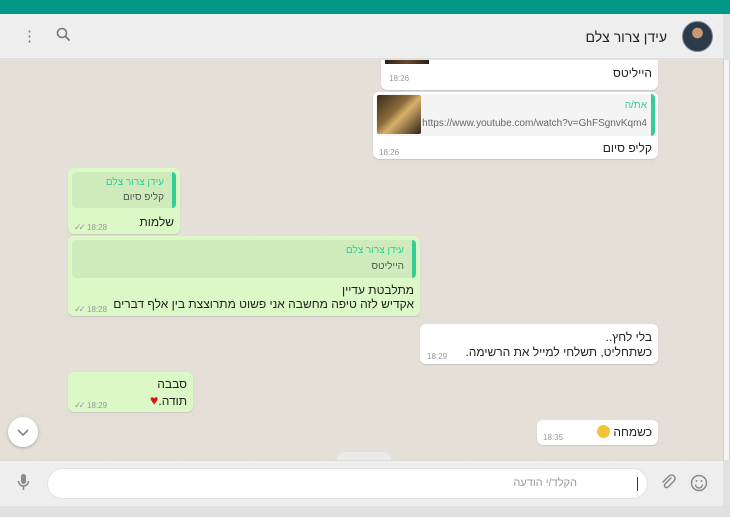 Image resolution: width=730 pixels, height=517 pixels. Describe the element at coordinates (124, 190) in the screenshot. I see `quoted-message: עידן צרור צלם קליפ סיום` at that location.